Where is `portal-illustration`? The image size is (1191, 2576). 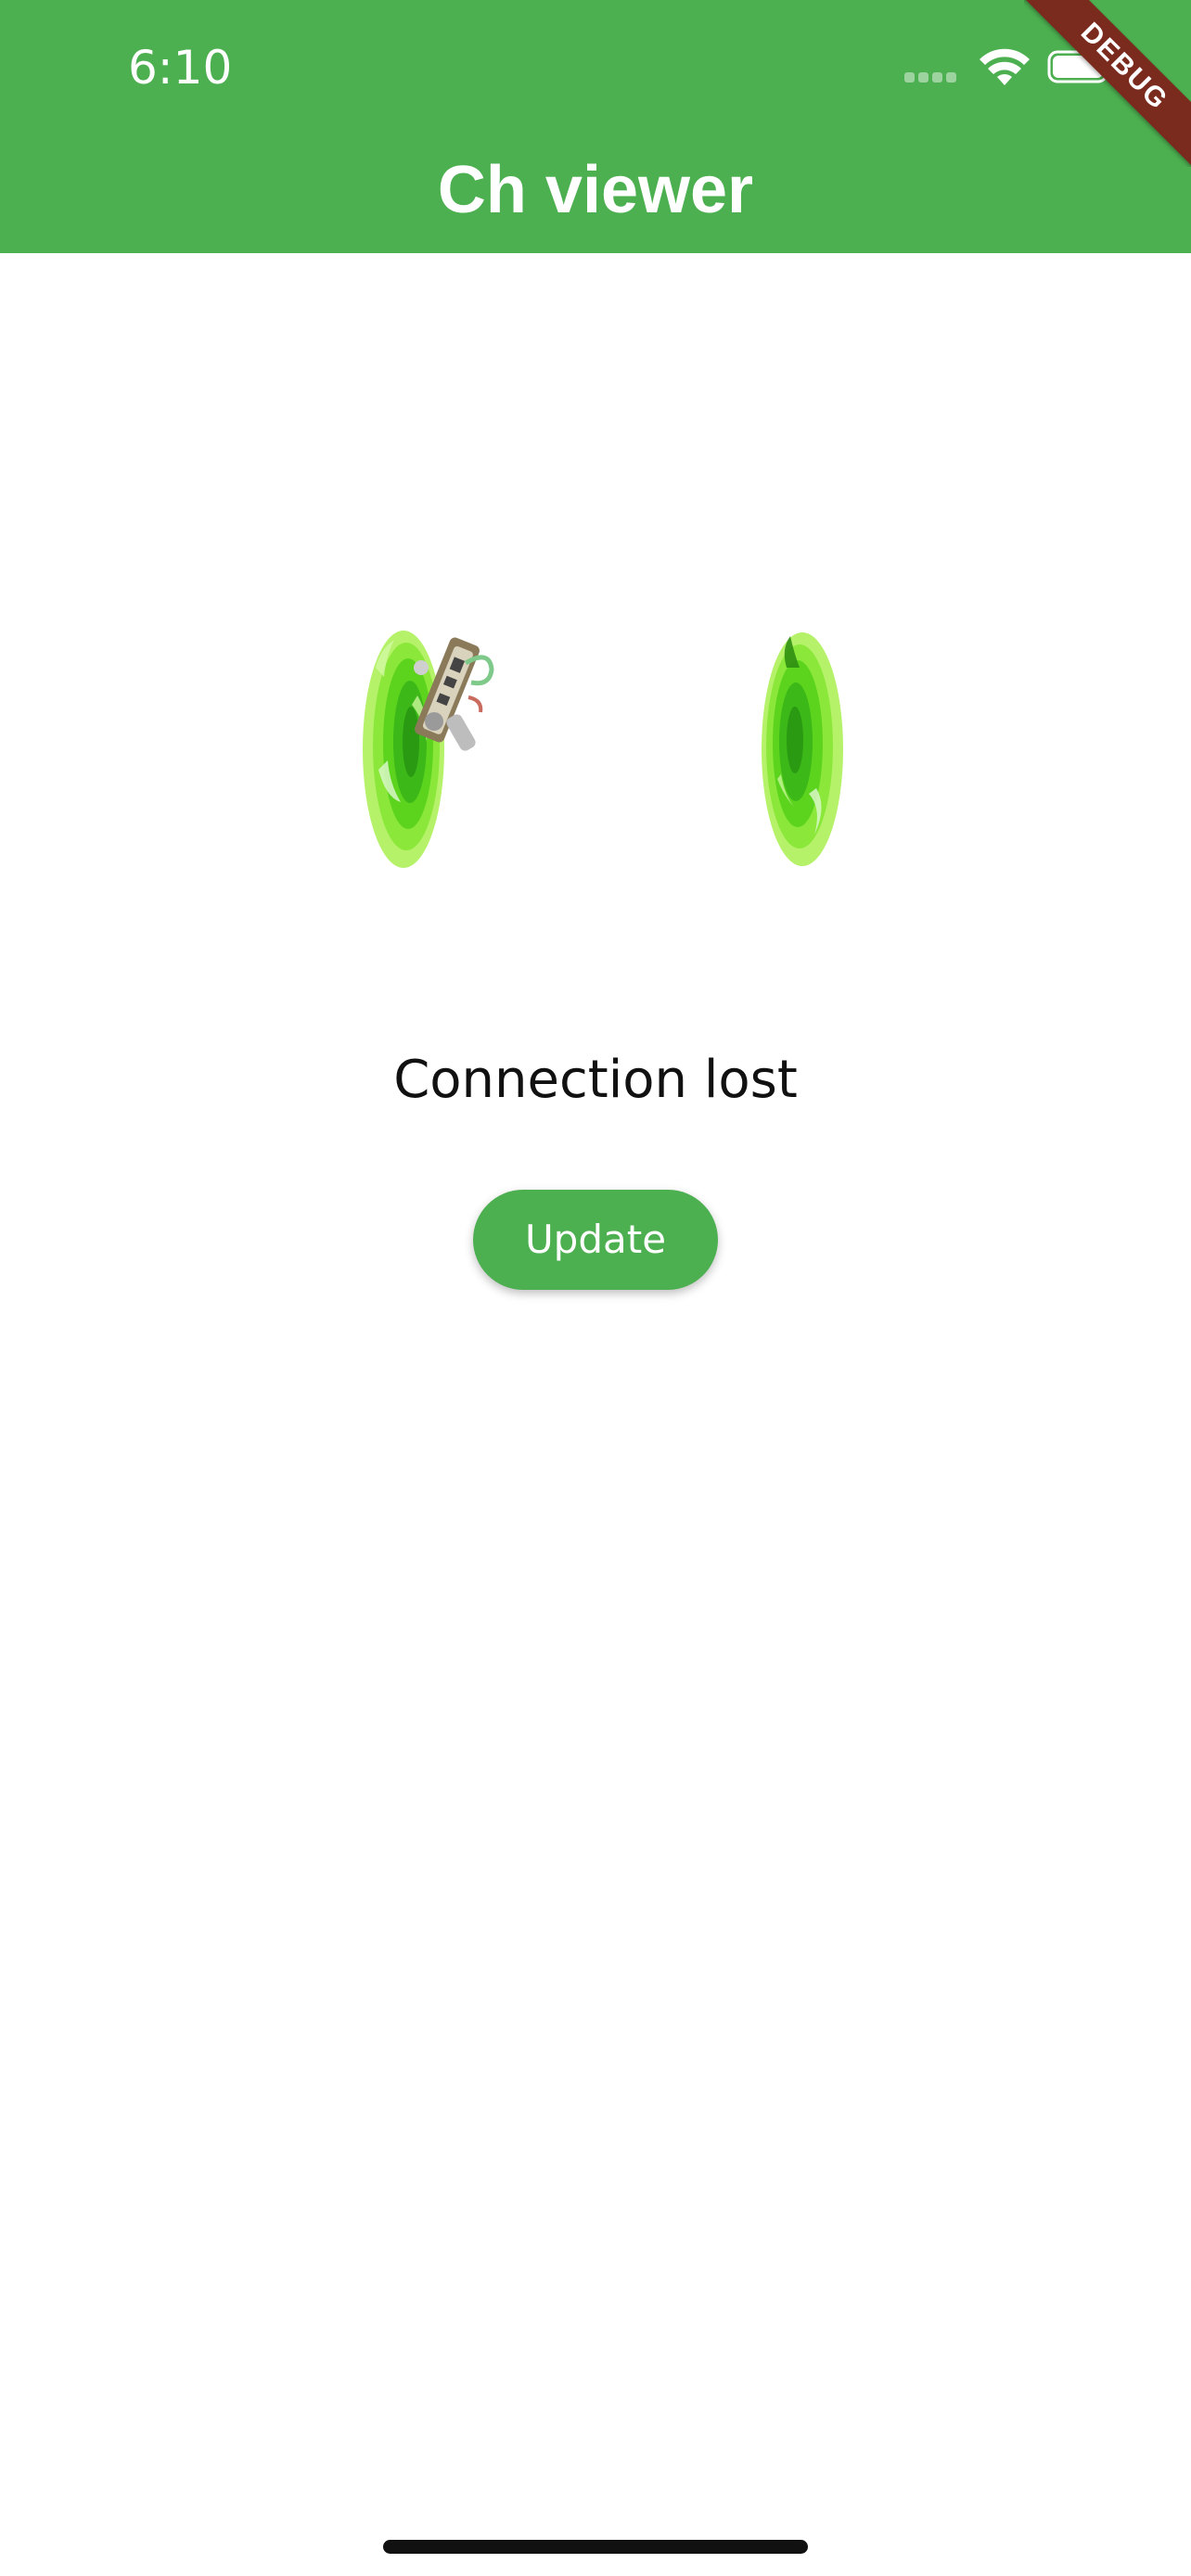 portal-illustration is located at coordinates (603, 749).